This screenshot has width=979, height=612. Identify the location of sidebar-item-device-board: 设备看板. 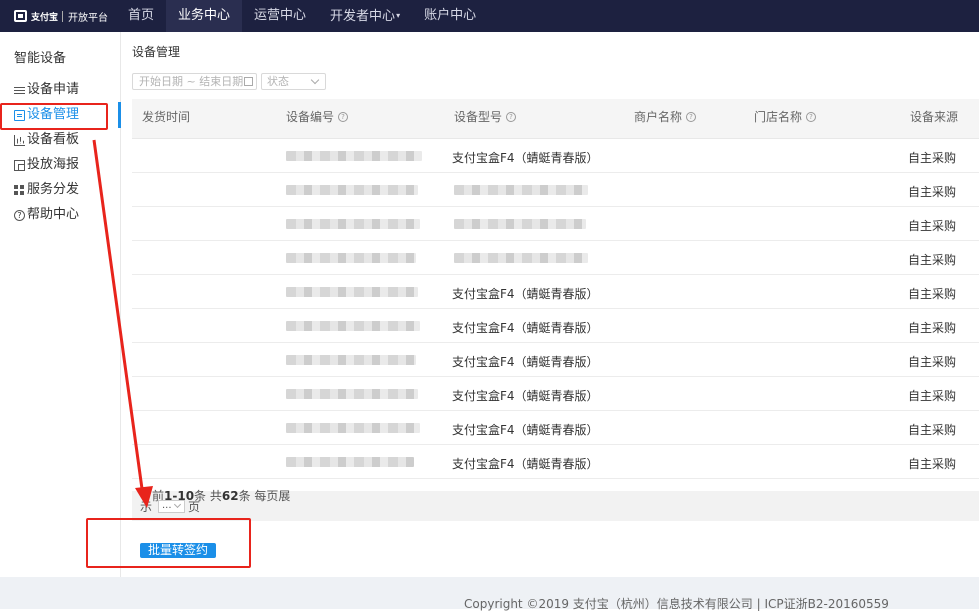
(46, 140).